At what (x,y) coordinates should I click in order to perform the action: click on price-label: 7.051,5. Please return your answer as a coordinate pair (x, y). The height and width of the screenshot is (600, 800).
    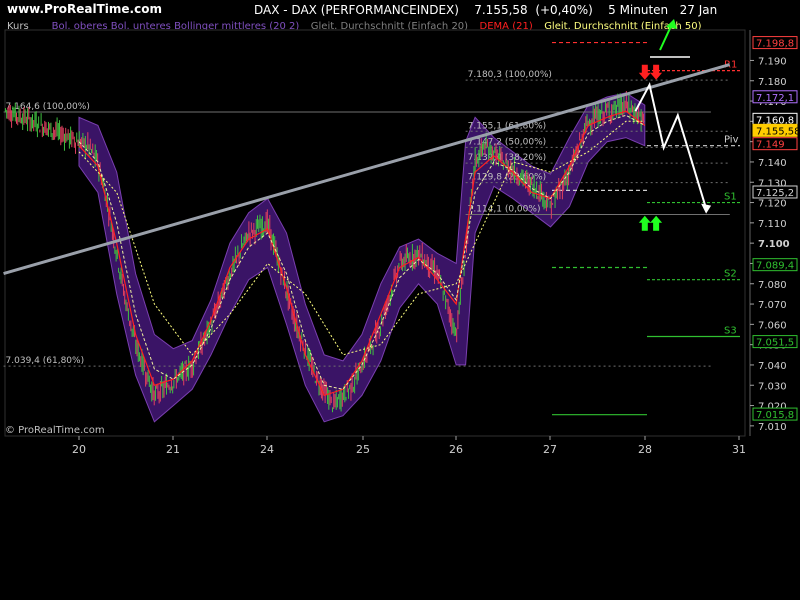
    Looking at the image, I should click on (775, 343).